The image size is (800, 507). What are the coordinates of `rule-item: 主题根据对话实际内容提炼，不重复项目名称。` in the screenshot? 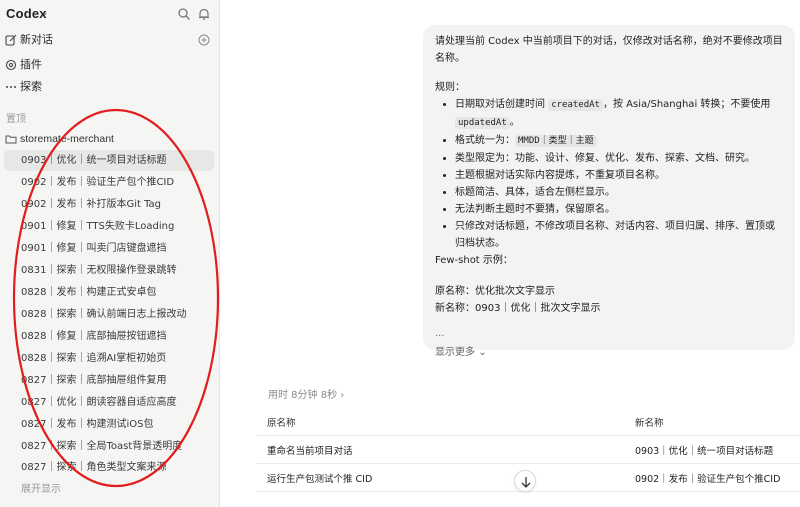 It's located at (619, 175).